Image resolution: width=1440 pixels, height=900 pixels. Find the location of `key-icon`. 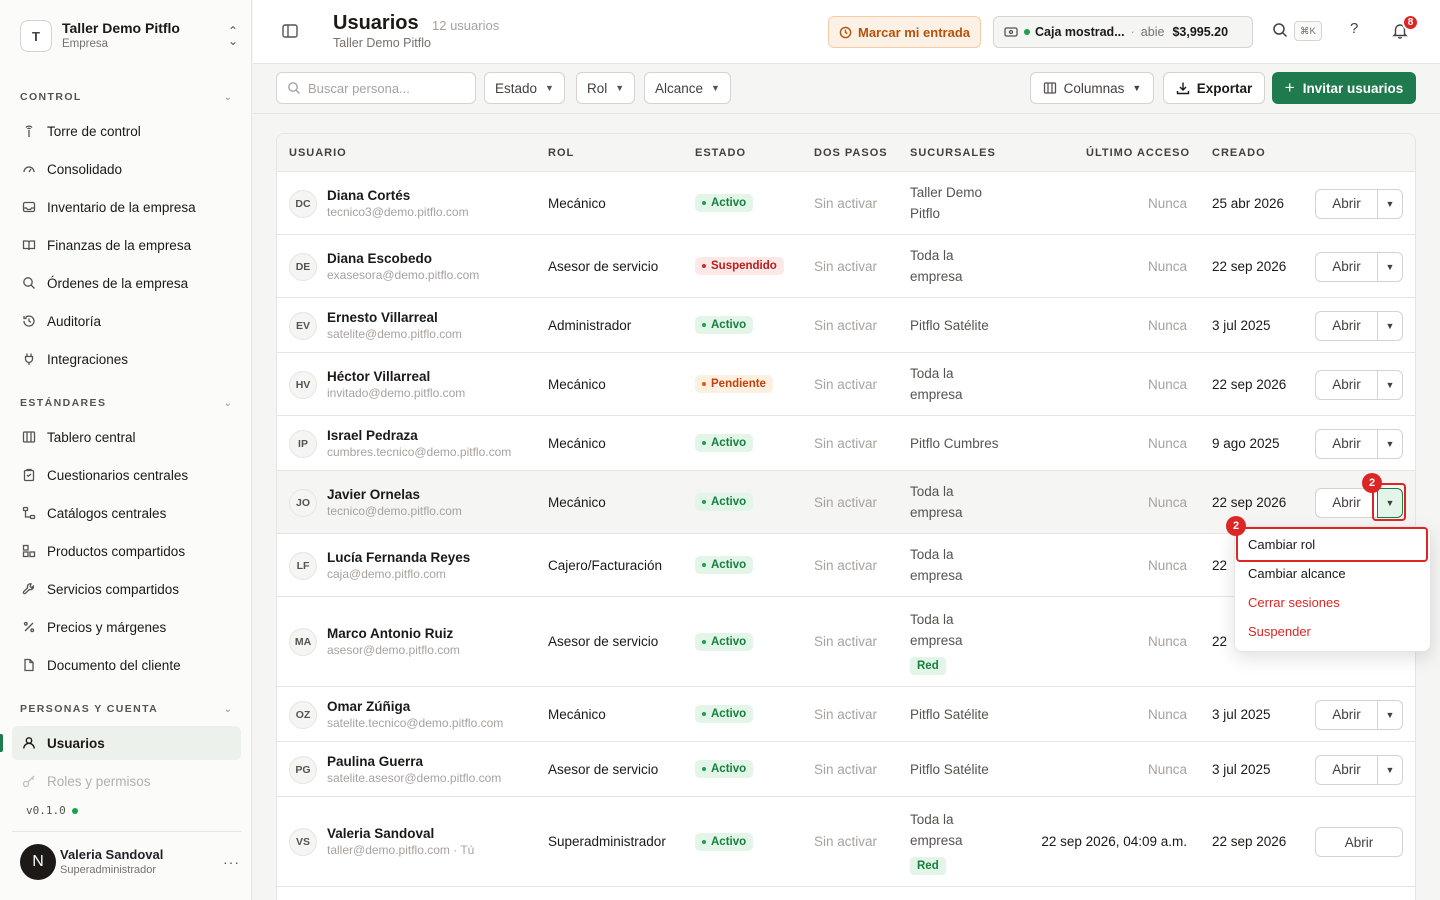

key-icon is located at coordinates (29, 781).